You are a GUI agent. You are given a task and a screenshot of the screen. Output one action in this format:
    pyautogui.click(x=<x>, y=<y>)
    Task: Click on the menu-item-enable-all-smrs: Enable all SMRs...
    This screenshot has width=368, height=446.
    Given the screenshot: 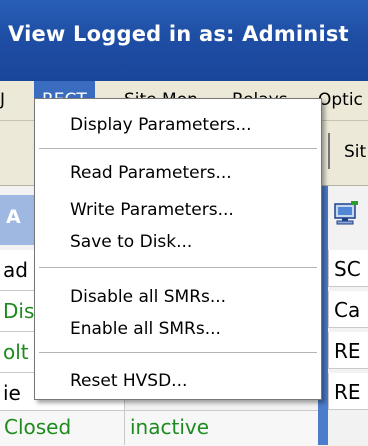 What is the action you would take?
    pyautogui.click(x=145, y=329)
    